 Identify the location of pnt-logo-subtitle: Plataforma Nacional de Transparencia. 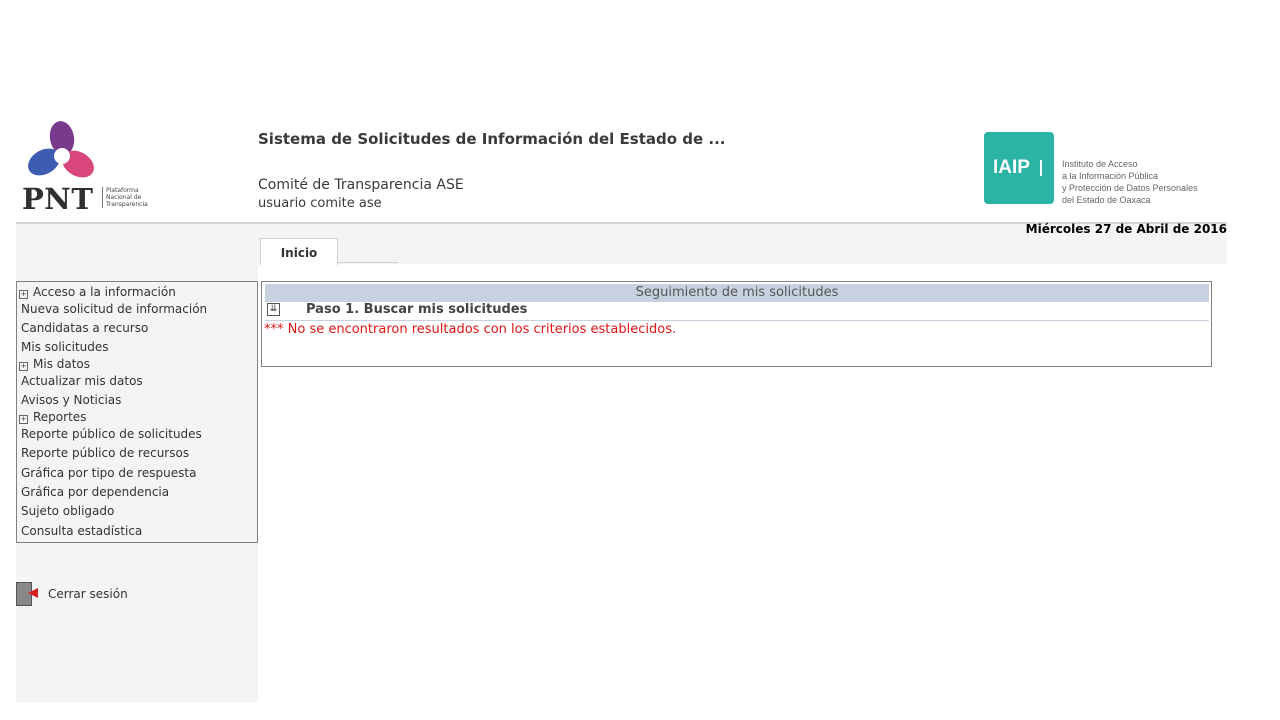
(134, 197).